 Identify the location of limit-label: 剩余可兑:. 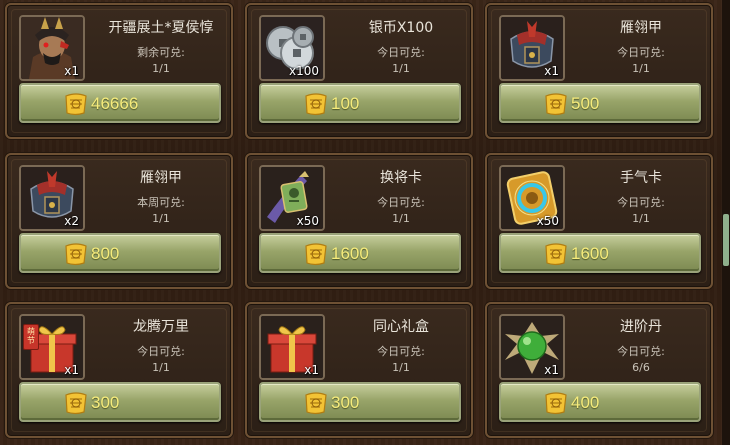
(161, 52).